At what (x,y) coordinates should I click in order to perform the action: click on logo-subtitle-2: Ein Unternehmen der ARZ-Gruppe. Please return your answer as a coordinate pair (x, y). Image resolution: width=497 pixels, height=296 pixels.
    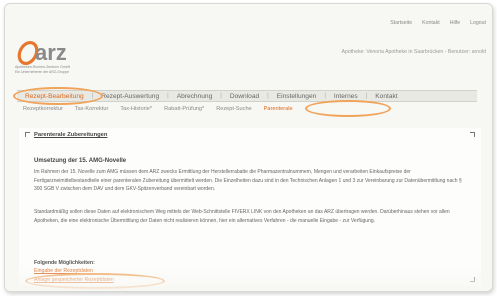
    Looking at the image, I should click on (42, 72).